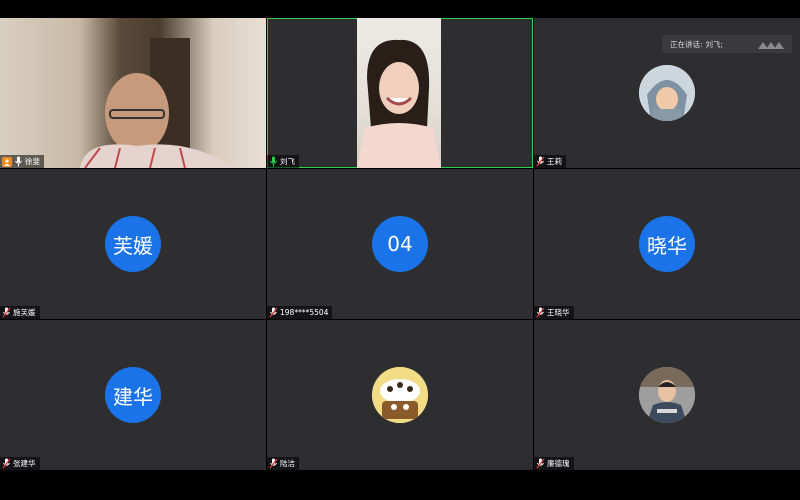  I want to click on participant-tile-wangli: 王莉 正在讲话: 刘飞;, so click(667, 93).